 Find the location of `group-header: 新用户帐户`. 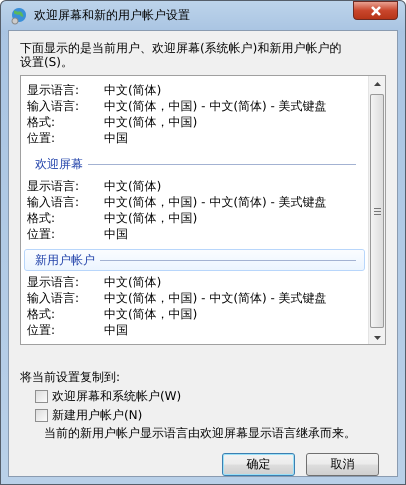

group-header: 新用户帐户 is located at coordinates (194, 260).